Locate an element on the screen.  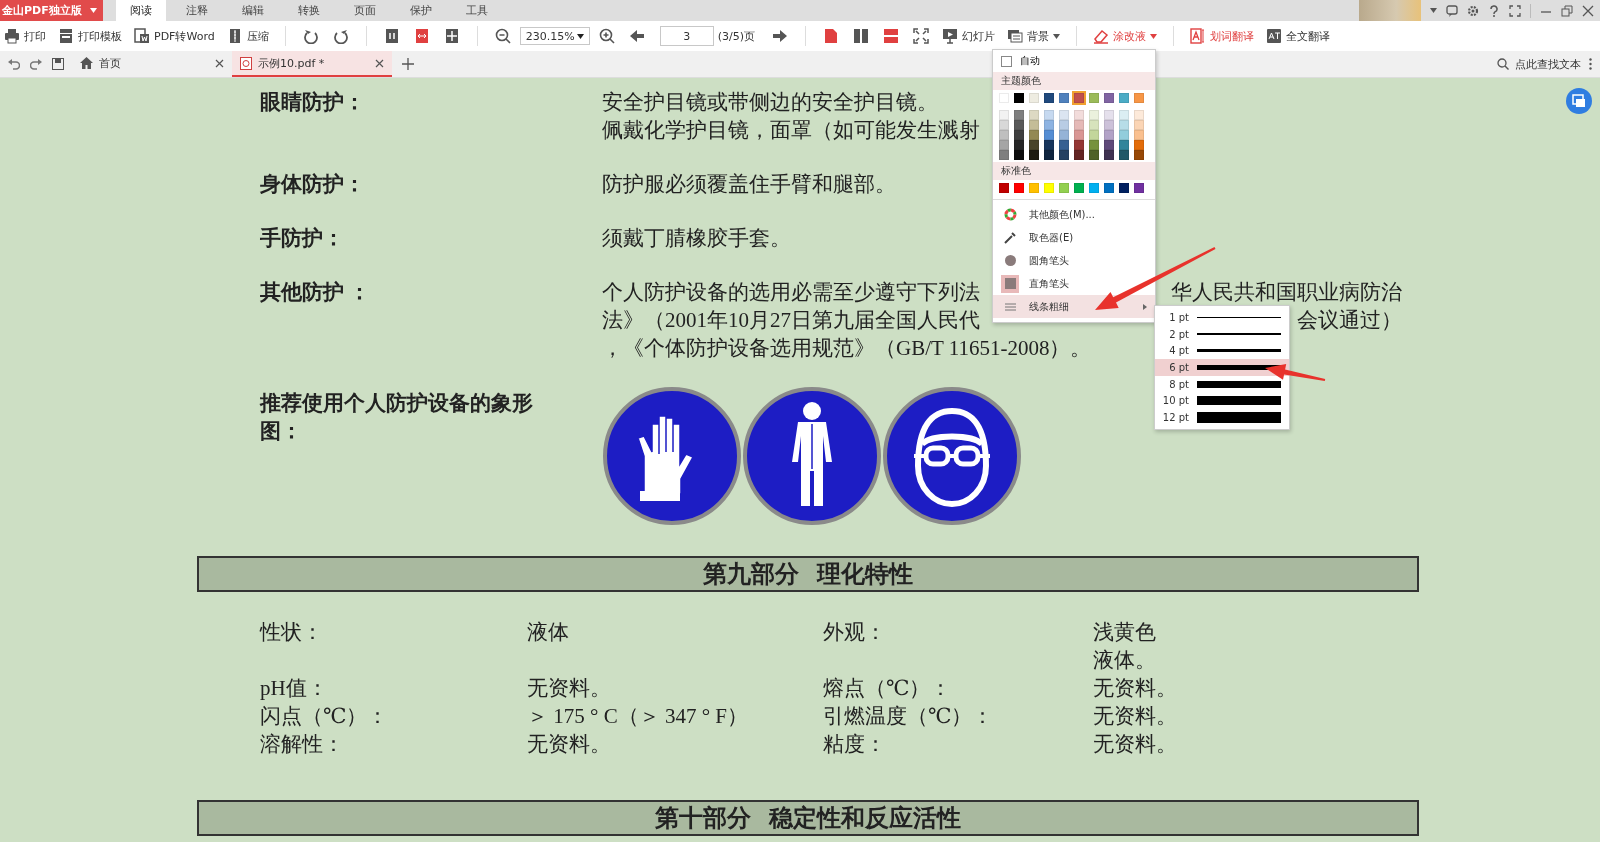
help-icon is located at coordinates (1494, 10).